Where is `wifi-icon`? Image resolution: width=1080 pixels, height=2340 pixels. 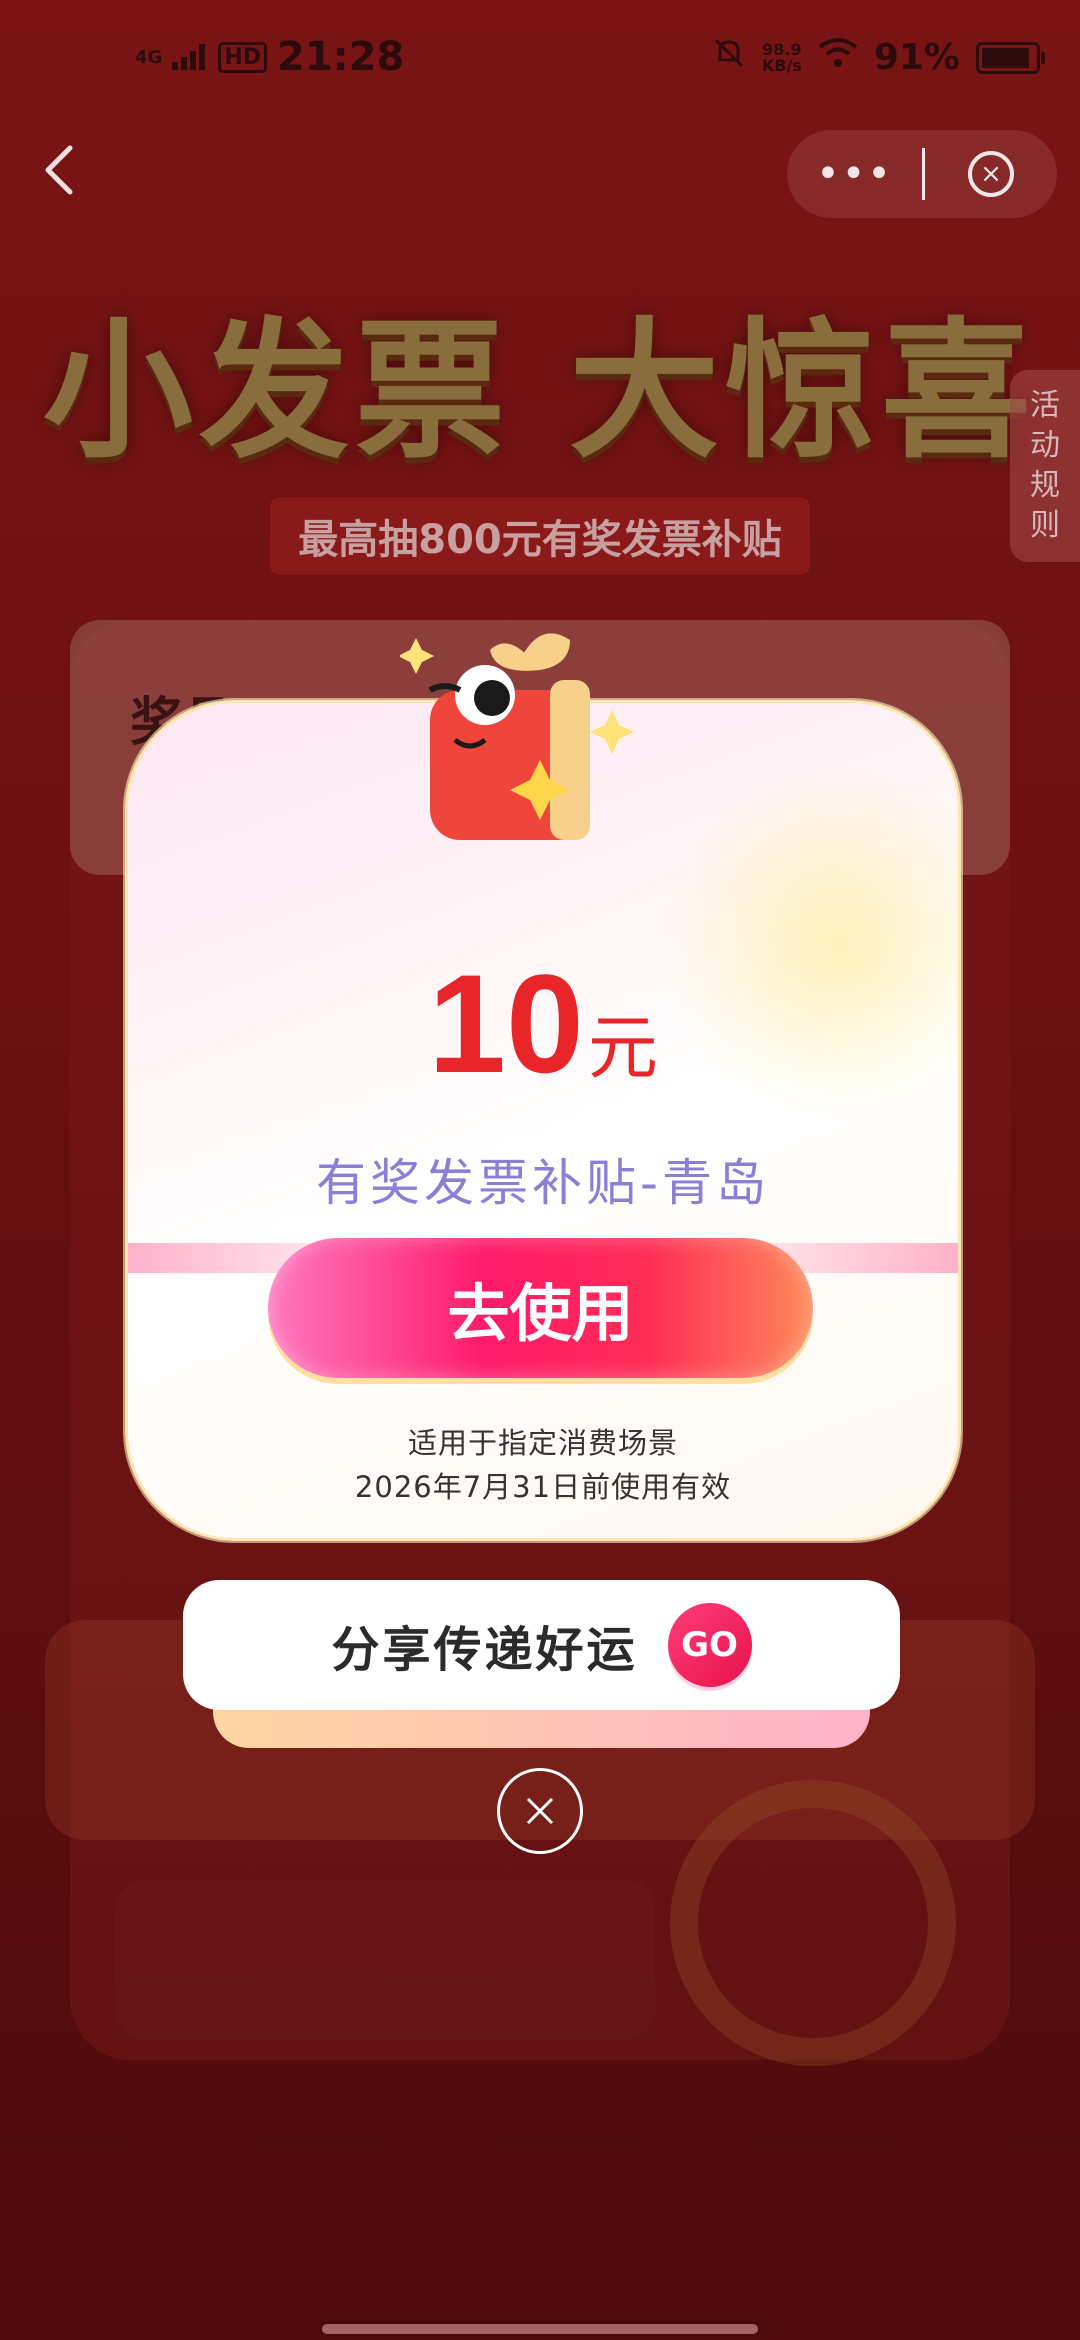 wifi-icon is located at coordinates (838, 57).